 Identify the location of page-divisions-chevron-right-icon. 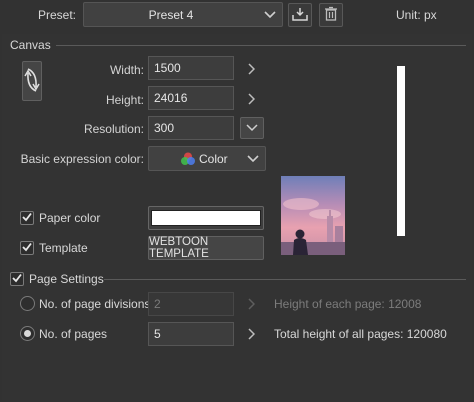
(251, 304).